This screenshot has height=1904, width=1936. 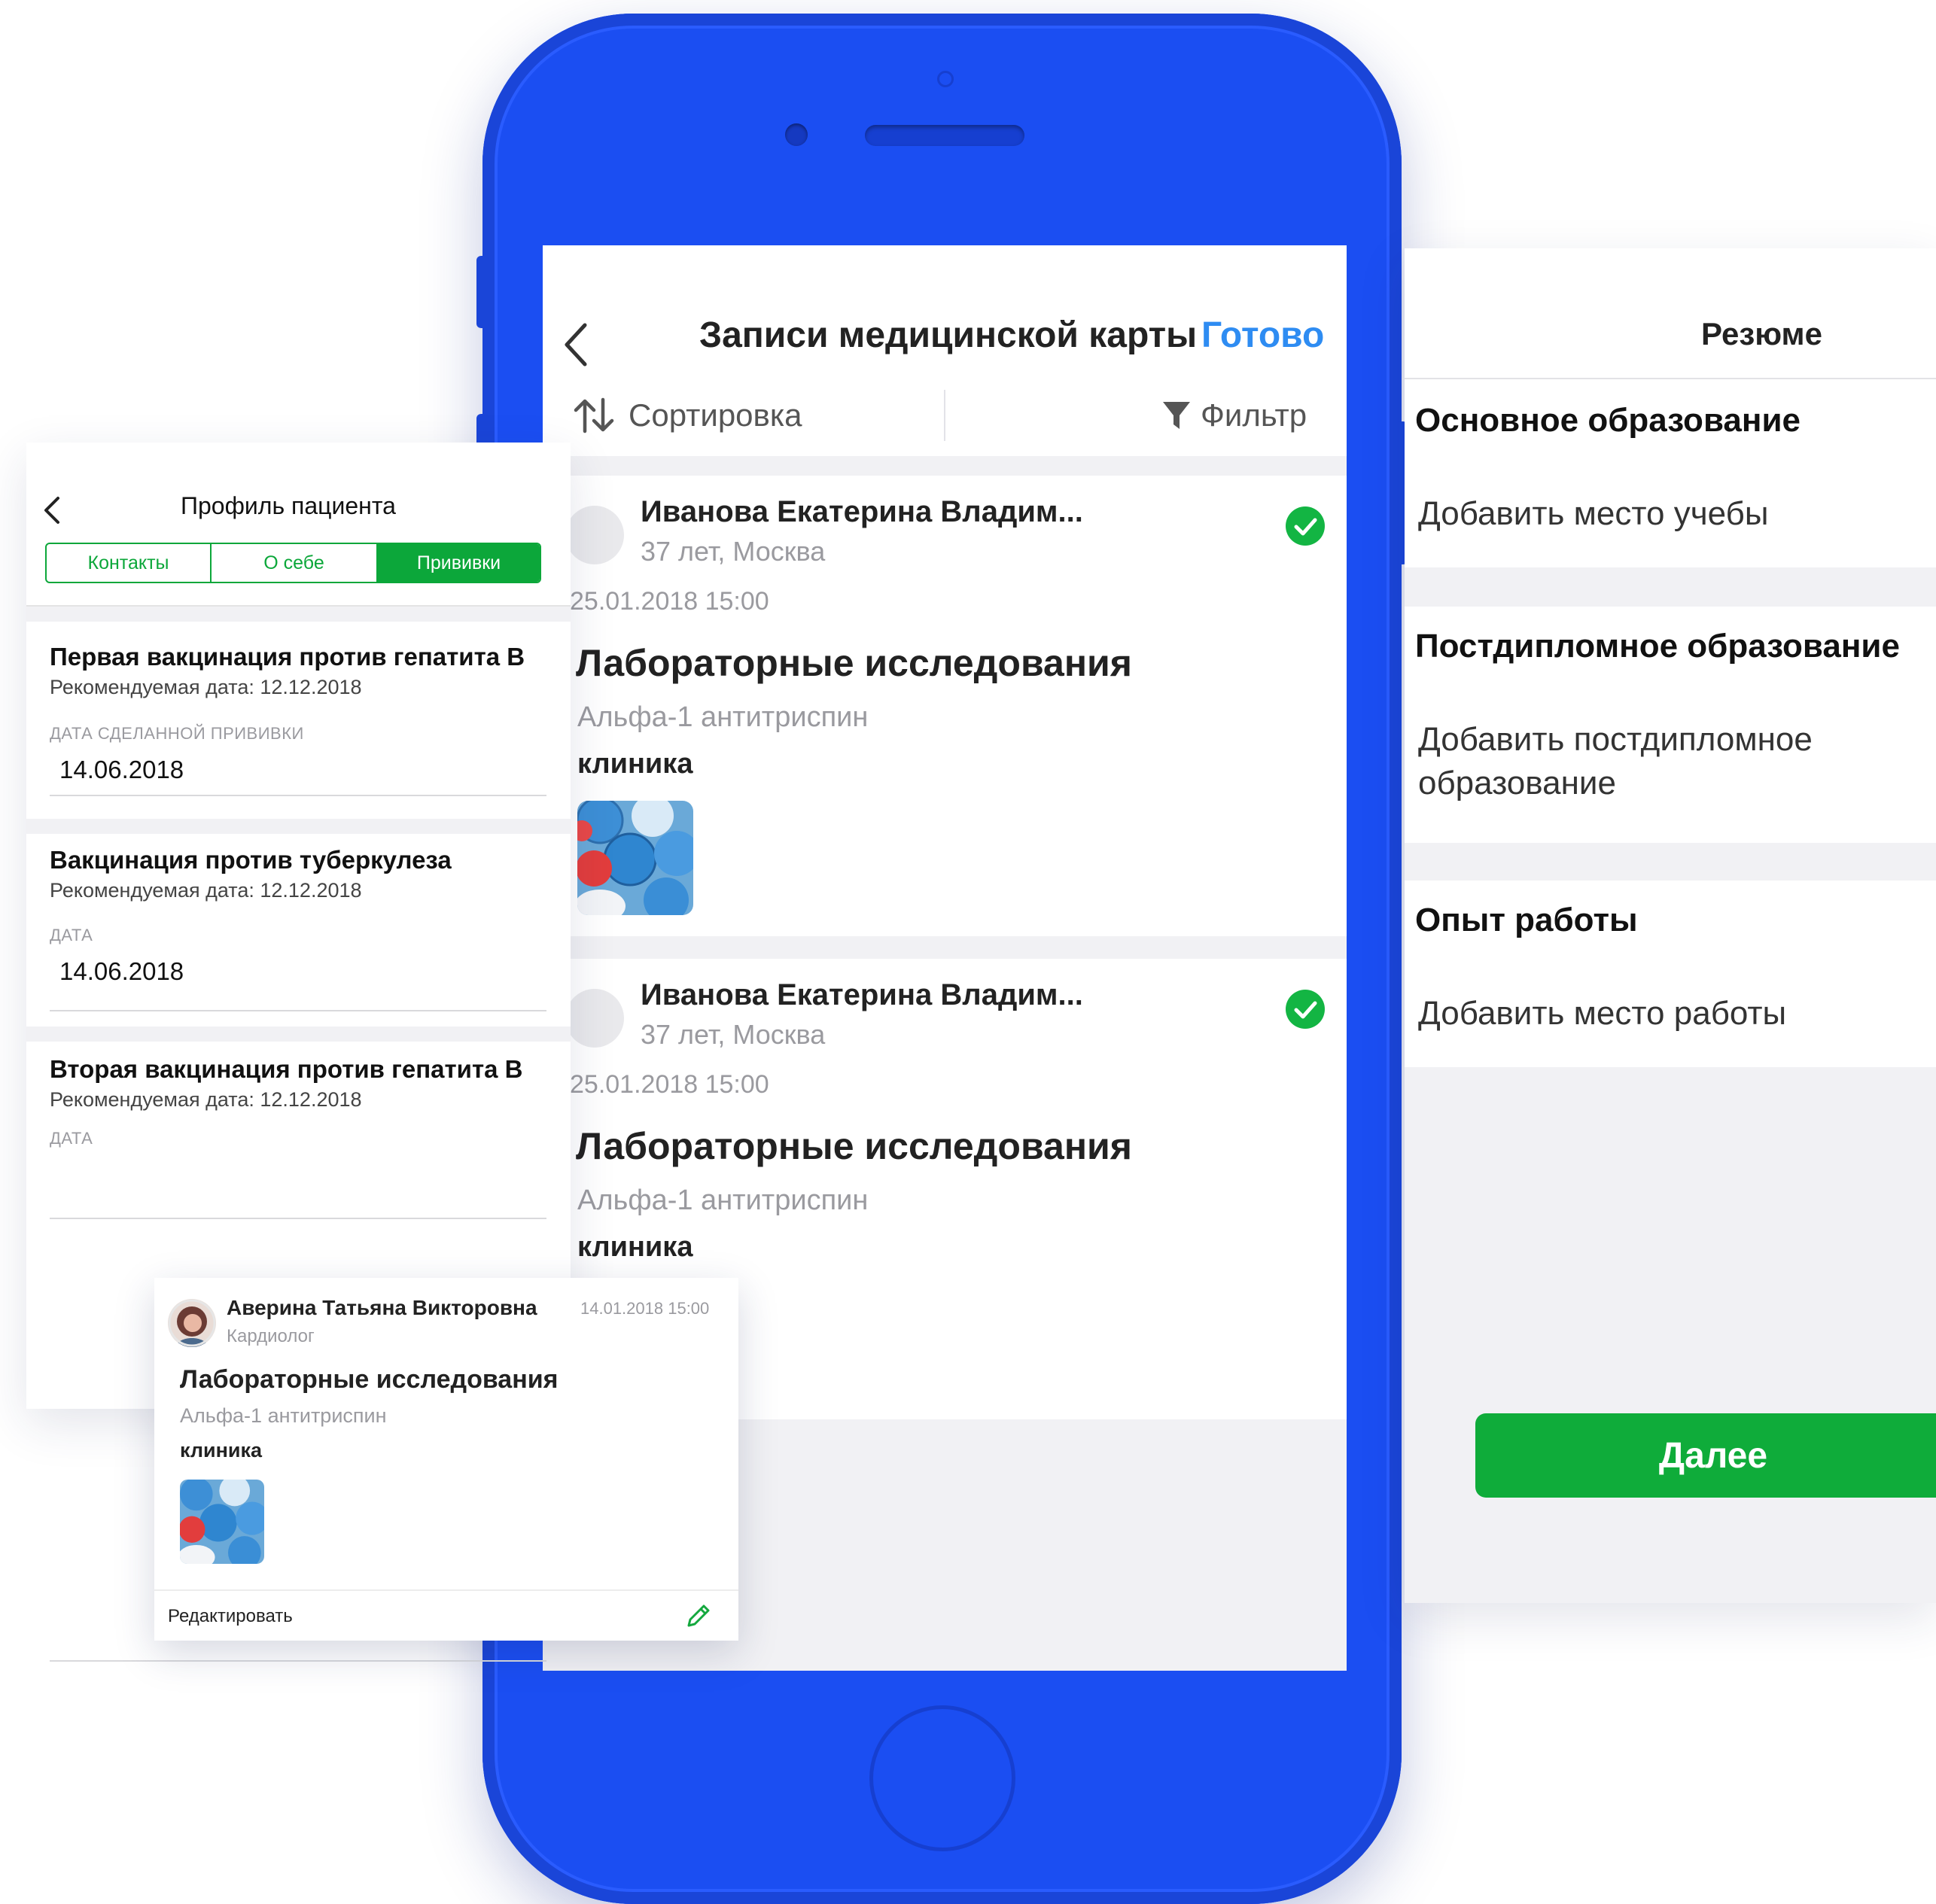 What do you see at coordinates (1706, 1455) in the screenshot?
I see `next-button: Далее` at bounding box center [1706, 1455].